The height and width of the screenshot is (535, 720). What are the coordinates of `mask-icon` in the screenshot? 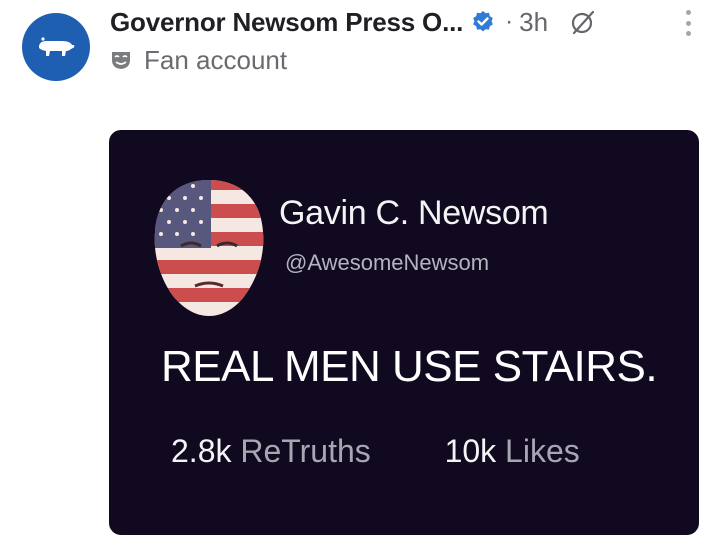 It's located at (121, 60).